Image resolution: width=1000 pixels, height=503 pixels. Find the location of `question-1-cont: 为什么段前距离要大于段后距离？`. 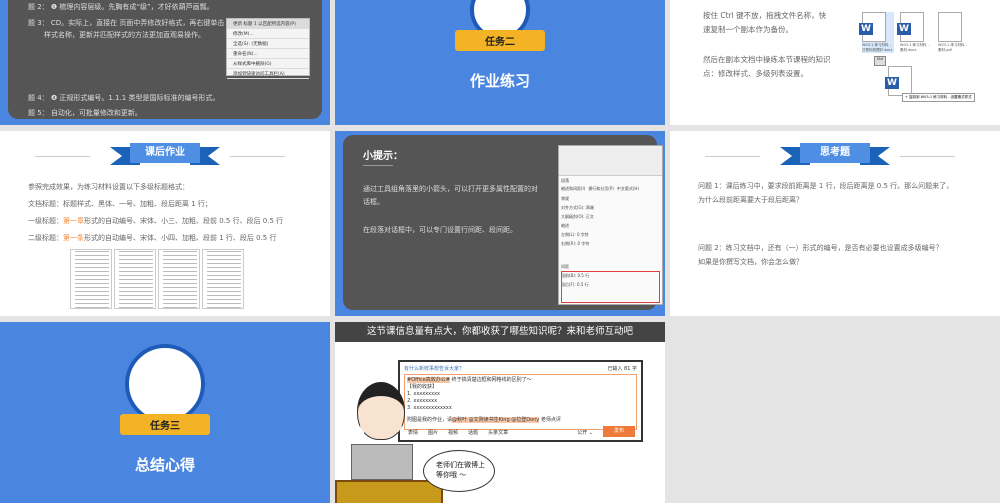

question-1-cont: 为什么段前距离要大于段后距离？ is located at coordinates (750, 200).